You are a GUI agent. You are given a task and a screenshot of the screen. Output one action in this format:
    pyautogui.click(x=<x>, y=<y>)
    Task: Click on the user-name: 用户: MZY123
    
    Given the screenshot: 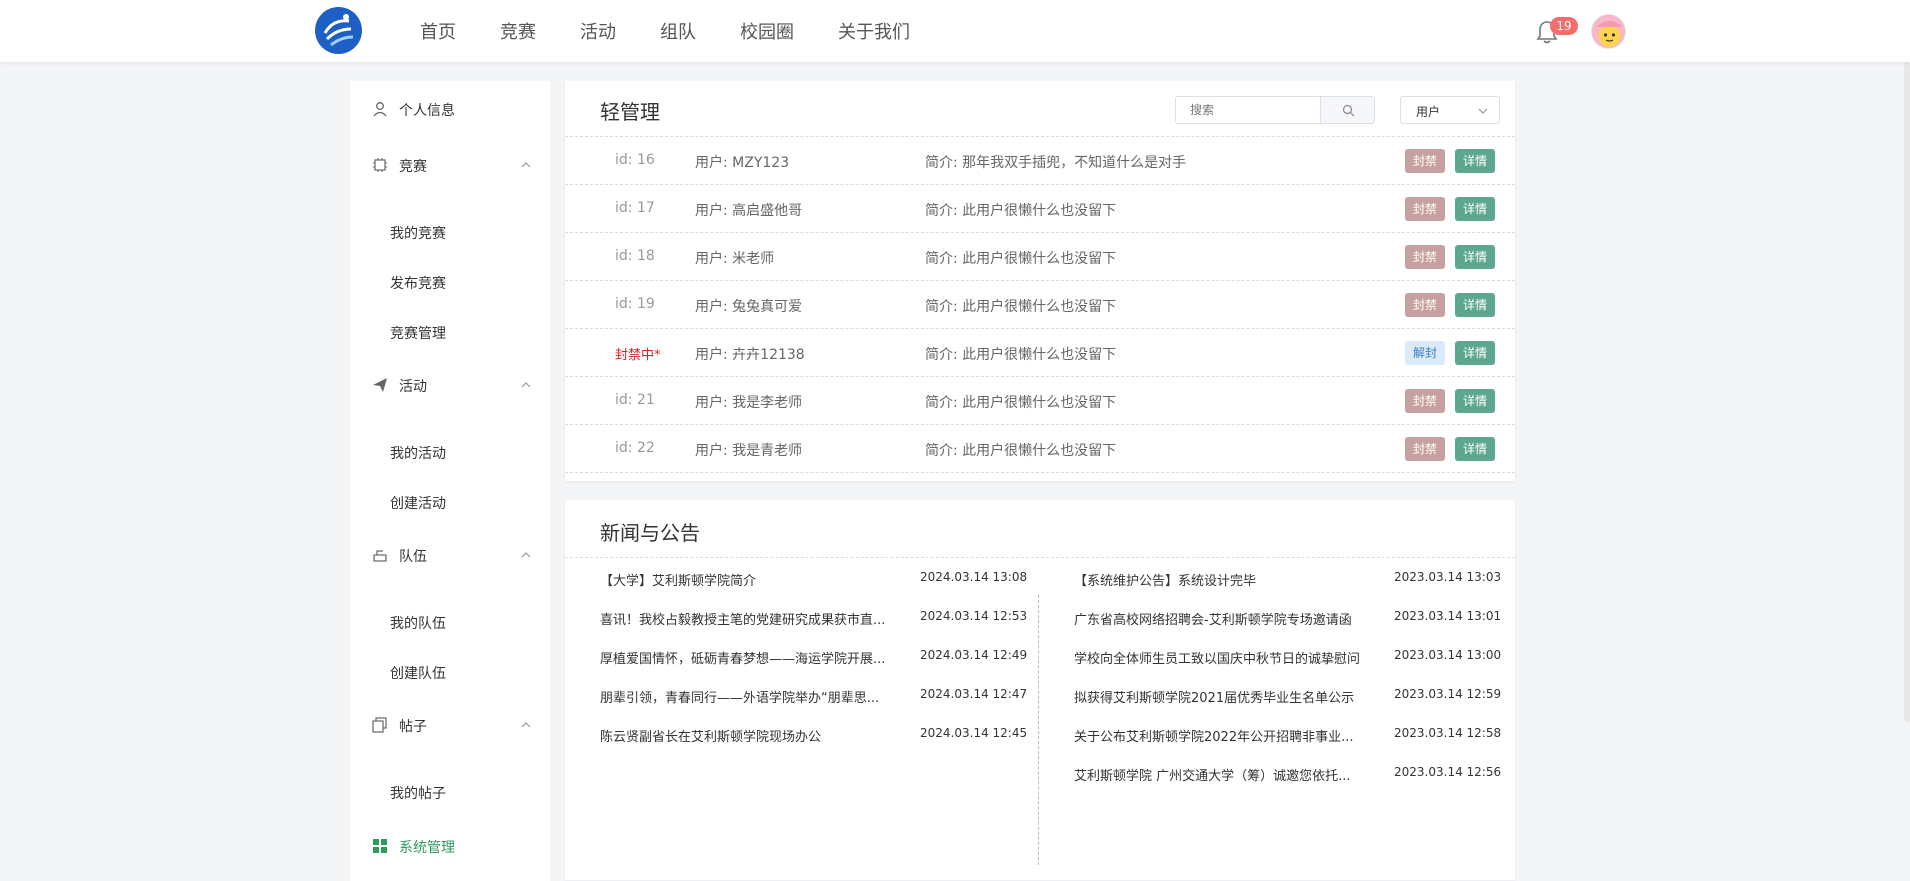 What is the action you would take?
    pyautogui.click(x=742, y=163)
    